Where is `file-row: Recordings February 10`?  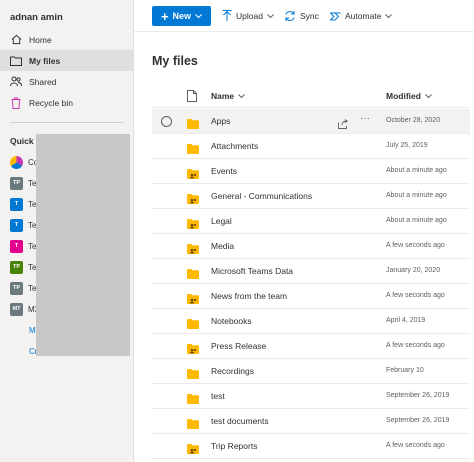
file-row: Recordings February 10 is located at coordinates (311, 371).